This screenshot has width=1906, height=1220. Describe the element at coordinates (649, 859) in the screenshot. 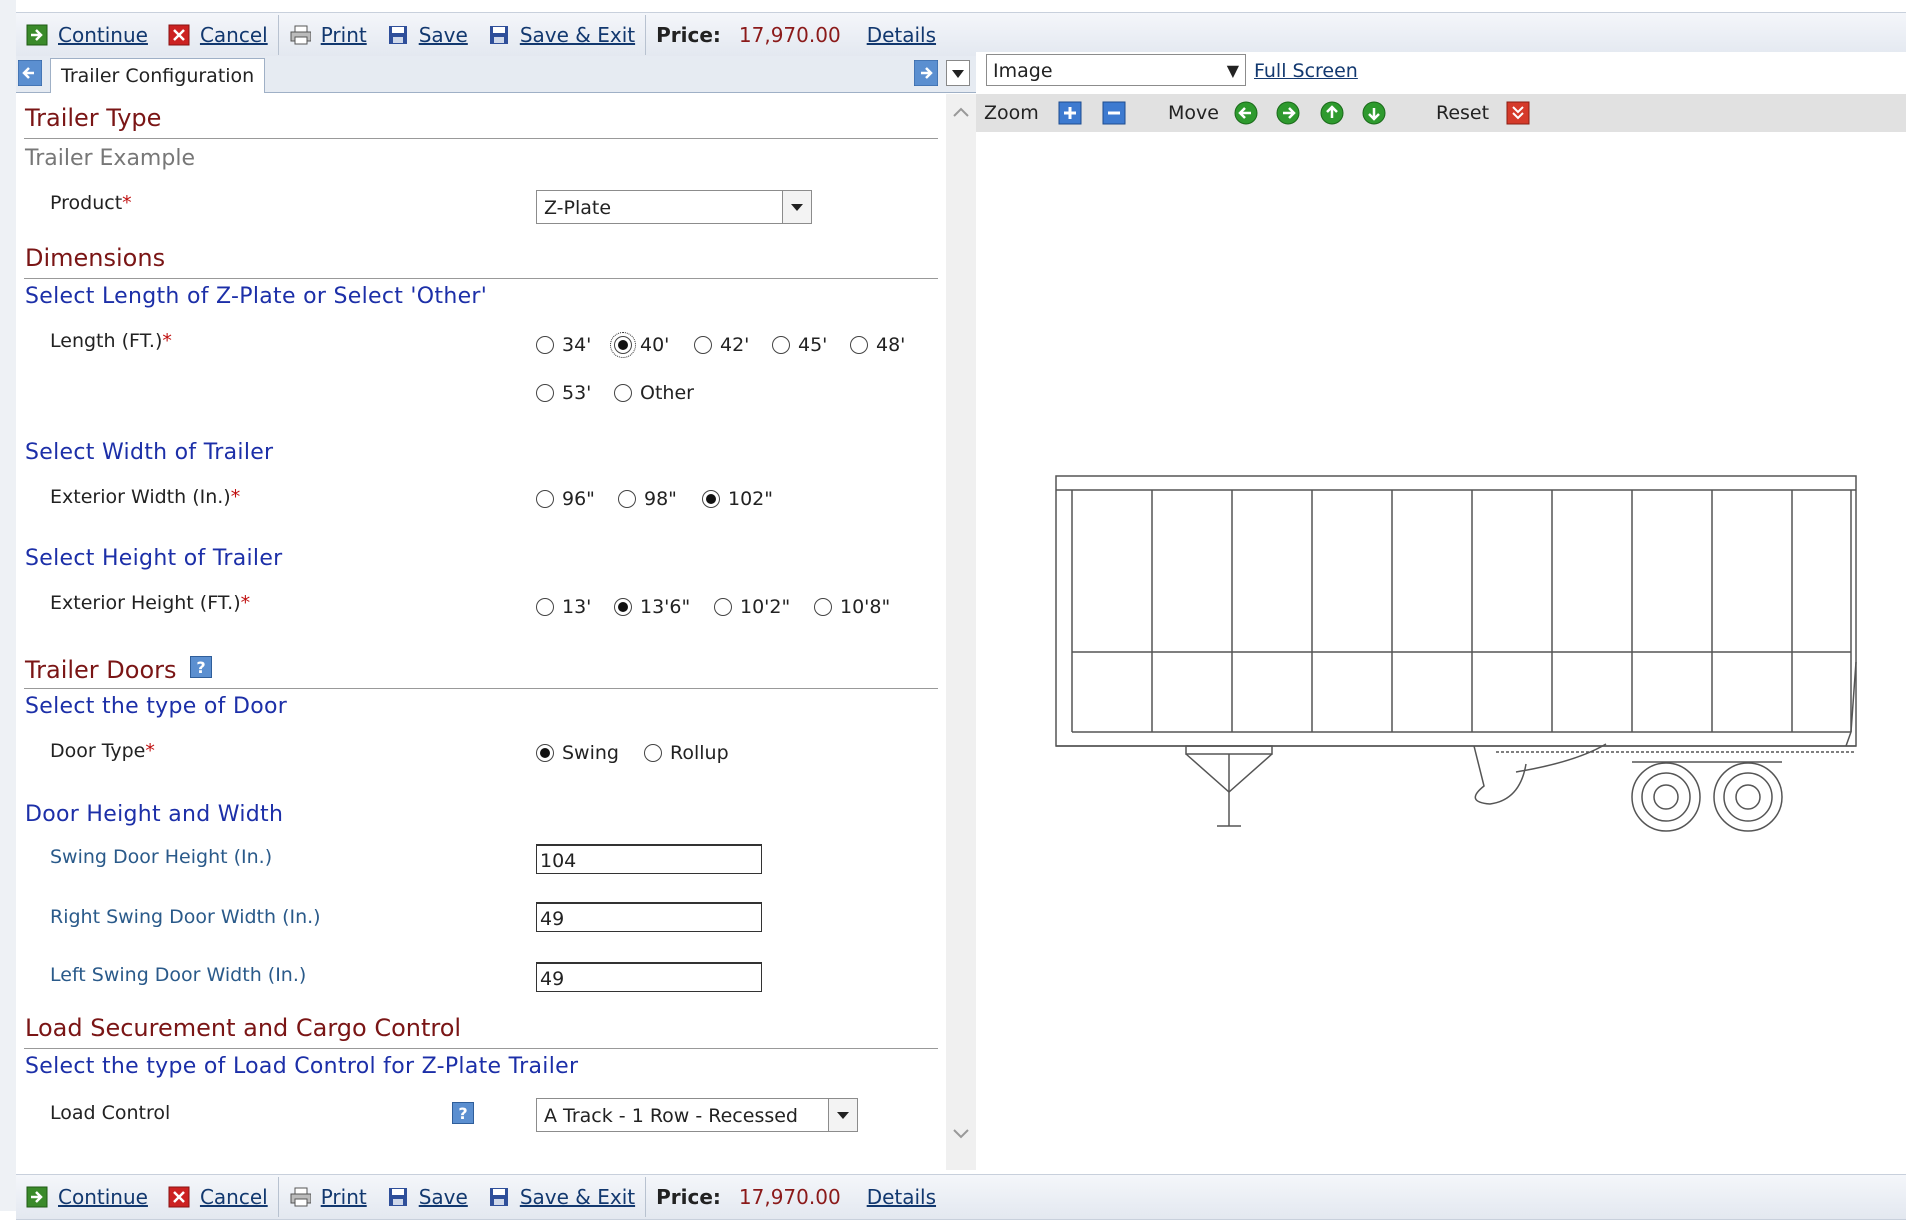

I see `swing-door-height-input: 104` at that location.